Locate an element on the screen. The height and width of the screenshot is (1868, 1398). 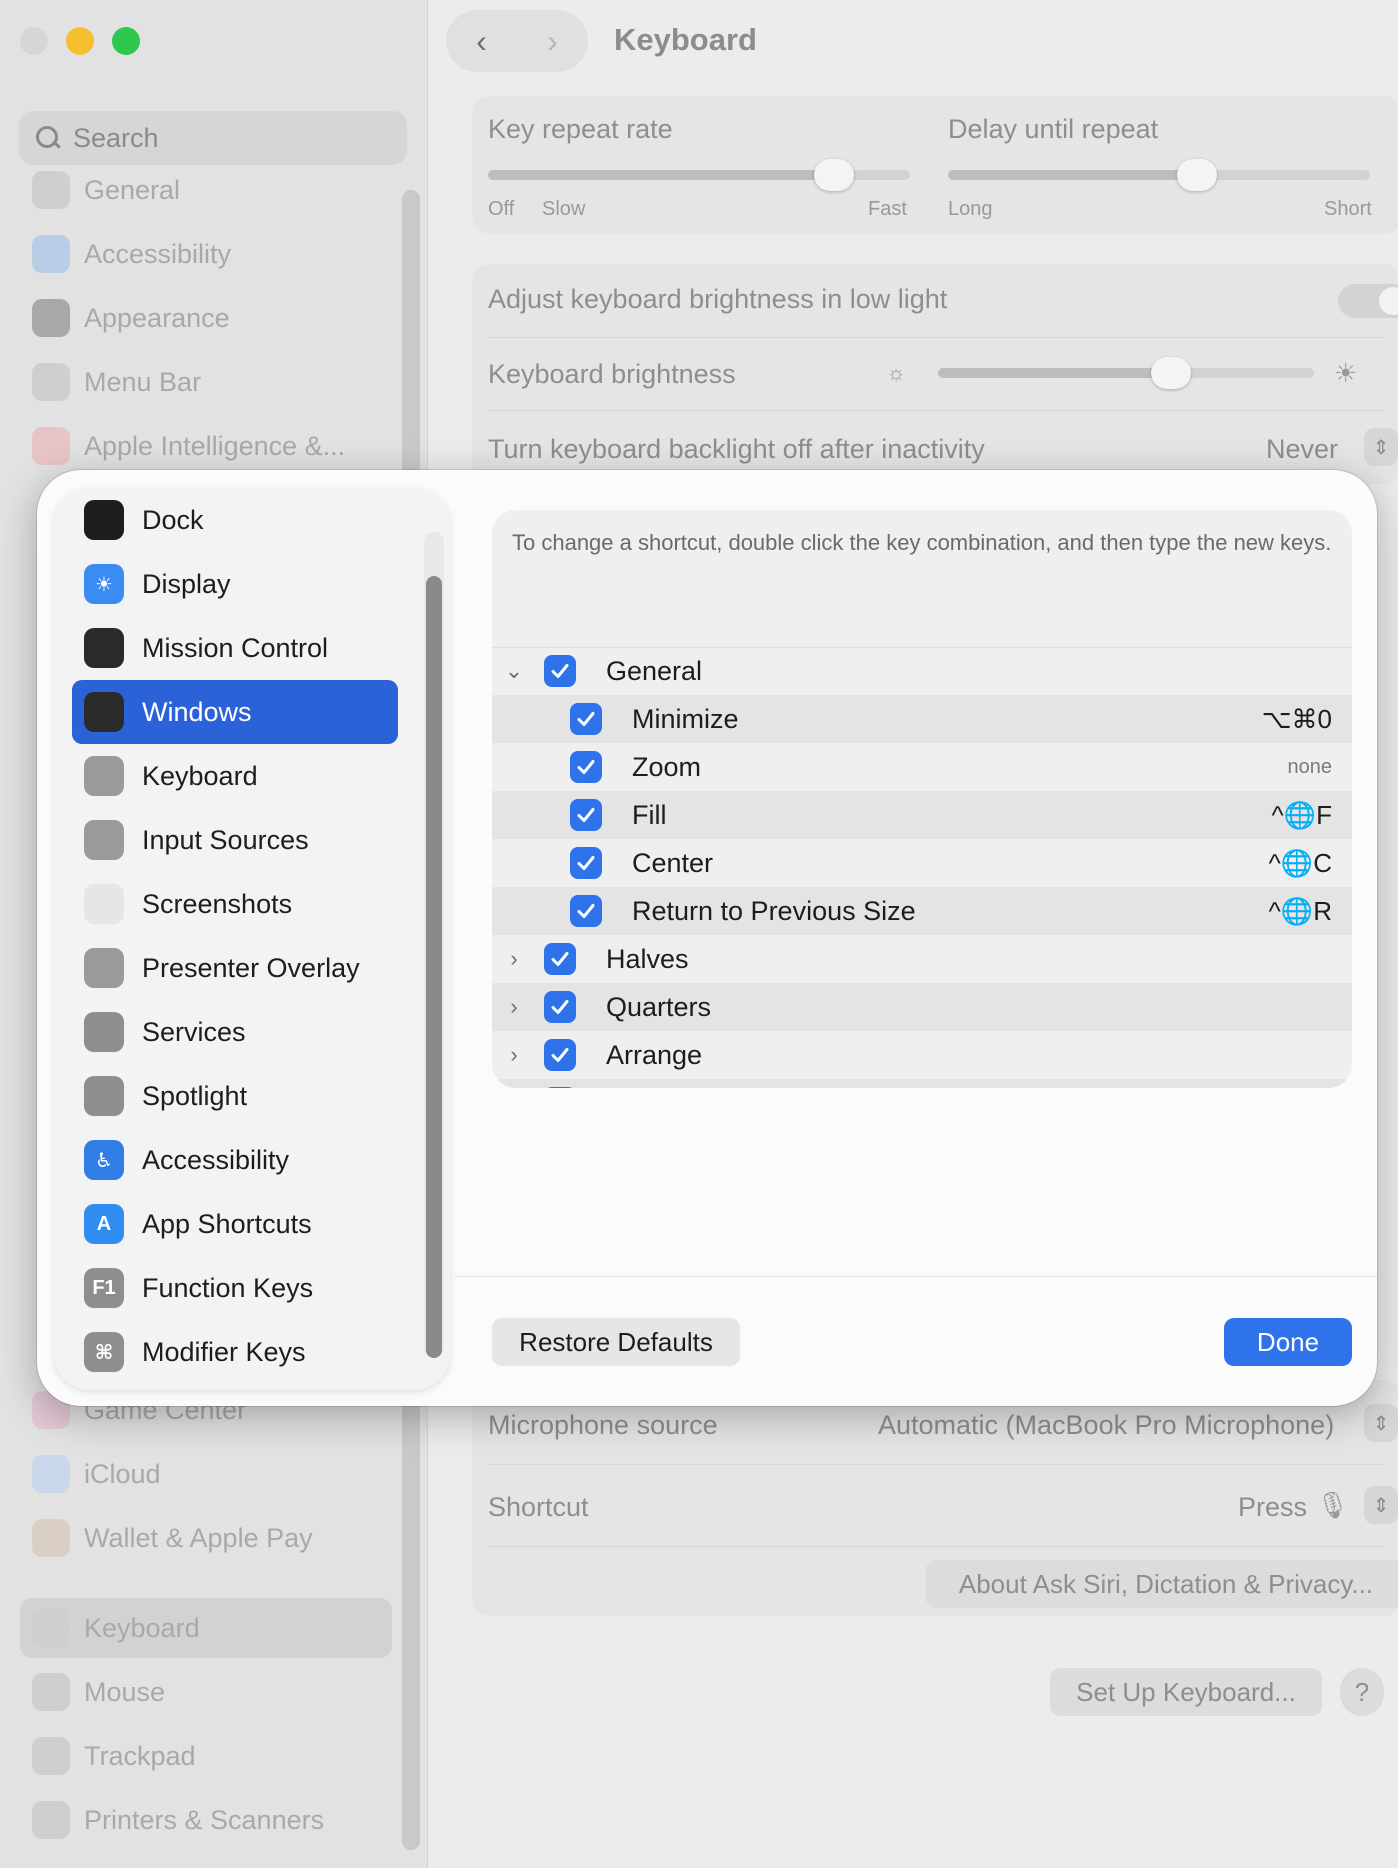
category-item-mission-control: Mission Control is located at coordinates (235, 648).